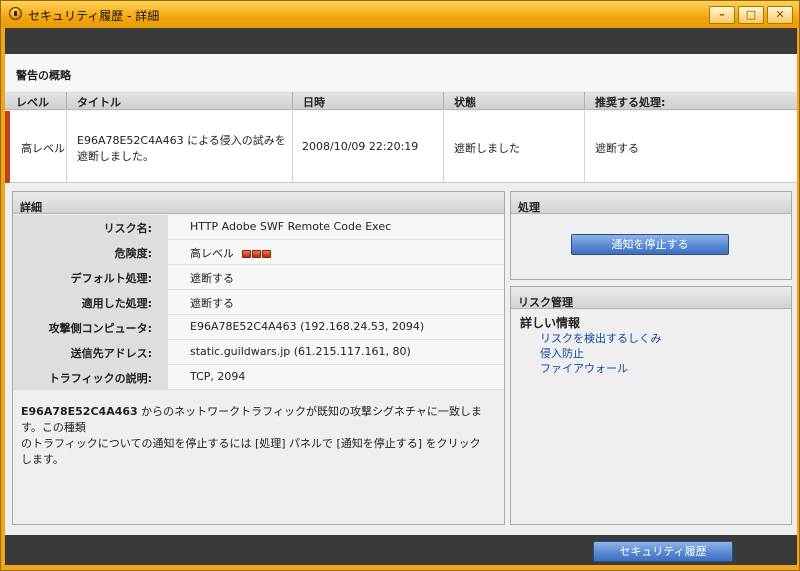 The image size is (800, 571). I want to click on detail-value: E96A78E52C4A463 (192.168.24.53, 2094), so click(307, 326).